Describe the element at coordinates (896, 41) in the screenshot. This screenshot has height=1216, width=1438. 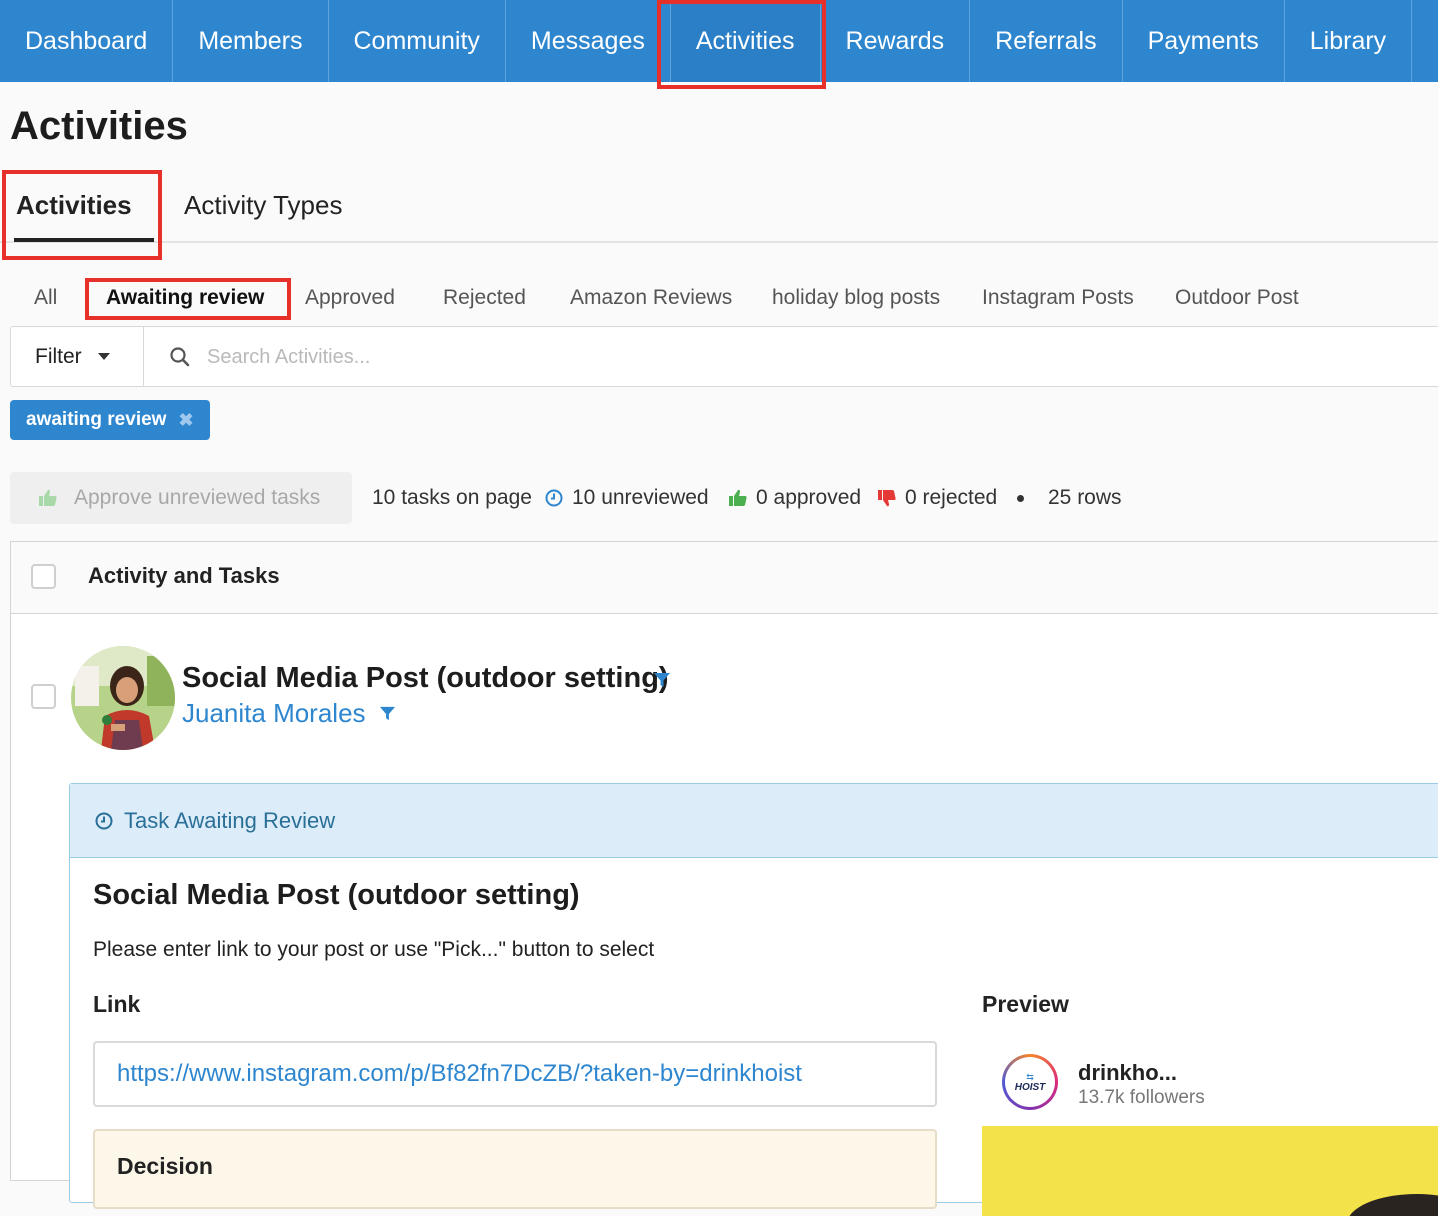
I see `nav-rewards: Rewards` at that location.